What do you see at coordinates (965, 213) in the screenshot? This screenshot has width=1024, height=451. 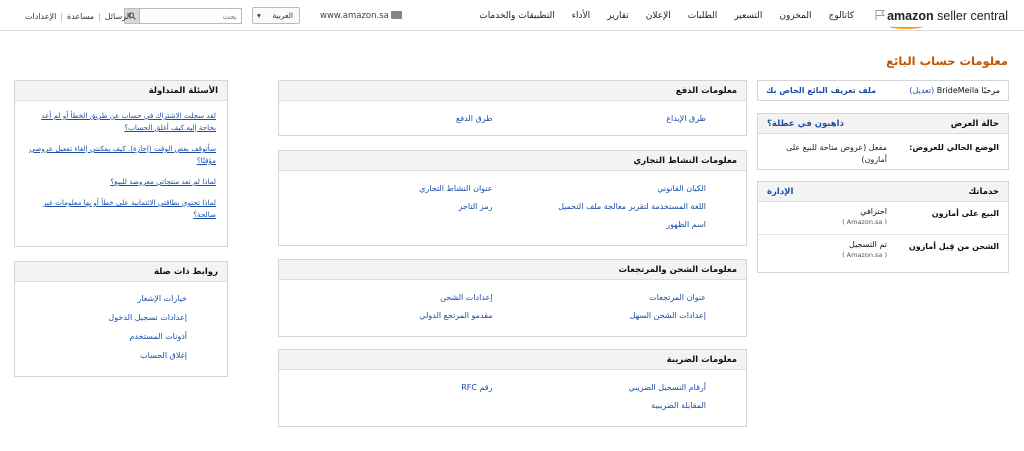 I see `service-label: البيع على أمازون` at bounding box center [965, 213].